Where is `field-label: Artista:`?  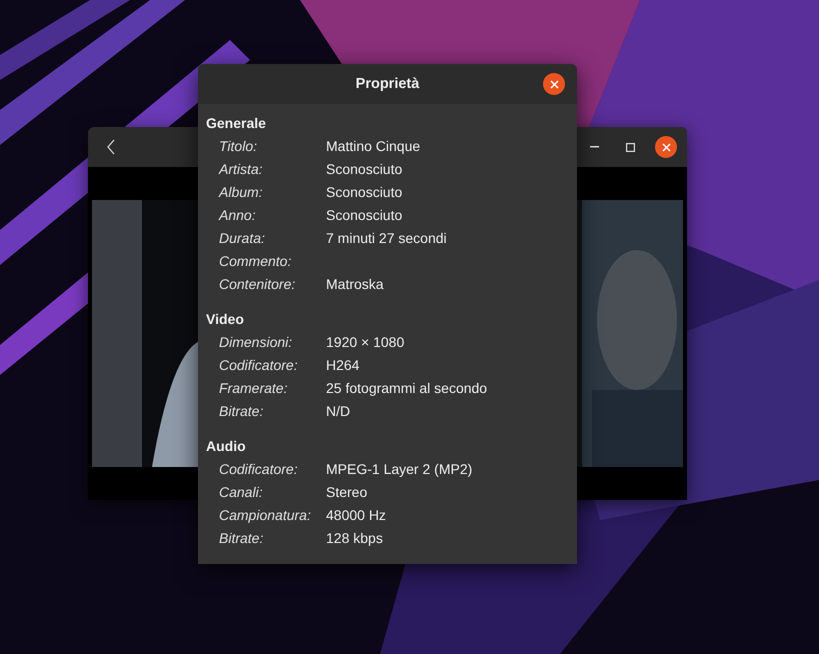
field-label: Artista: is located at coordinates (241, 169).